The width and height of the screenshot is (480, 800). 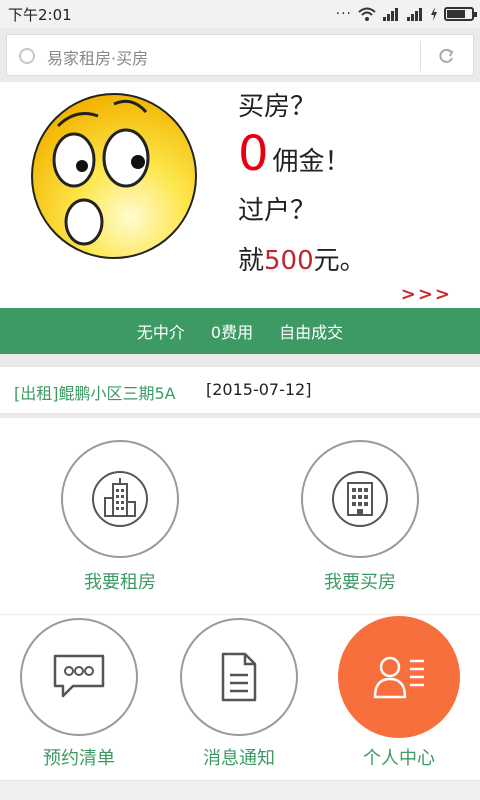 I want to click on buy-button, so click(x=360, y=499).